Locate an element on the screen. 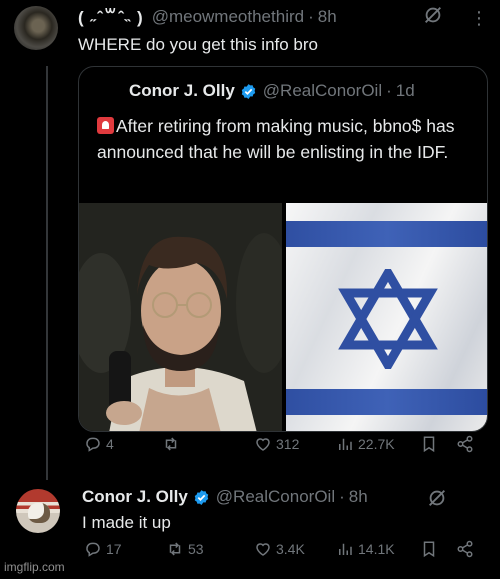 This screenshot has height=579, width=500. reply-2-header: Conor J. Olly @RealConorOil · 8h is located at coordinates (225, 497).